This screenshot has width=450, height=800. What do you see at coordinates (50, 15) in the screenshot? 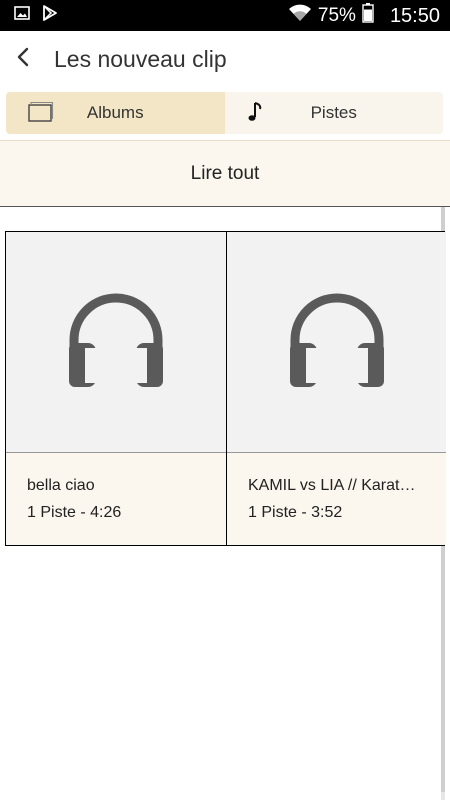
I see `play-store-icon` at bounding box center [50, 15].